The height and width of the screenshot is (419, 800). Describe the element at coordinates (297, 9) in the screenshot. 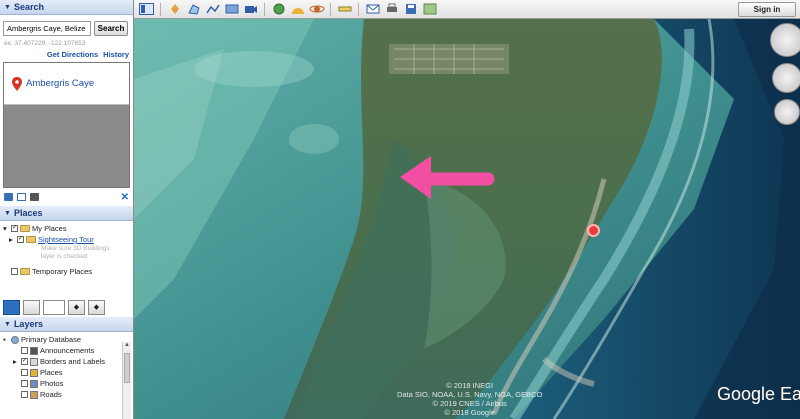

I see `sun-icon` at that location.